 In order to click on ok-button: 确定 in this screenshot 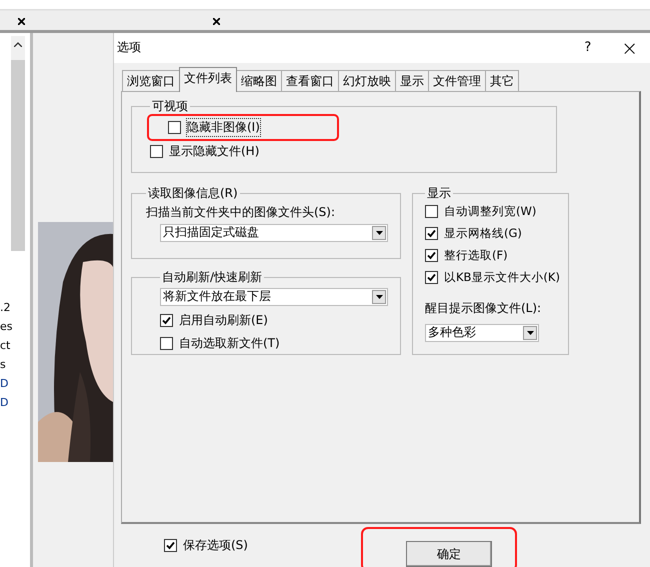, I will do `click(449, 554)`.